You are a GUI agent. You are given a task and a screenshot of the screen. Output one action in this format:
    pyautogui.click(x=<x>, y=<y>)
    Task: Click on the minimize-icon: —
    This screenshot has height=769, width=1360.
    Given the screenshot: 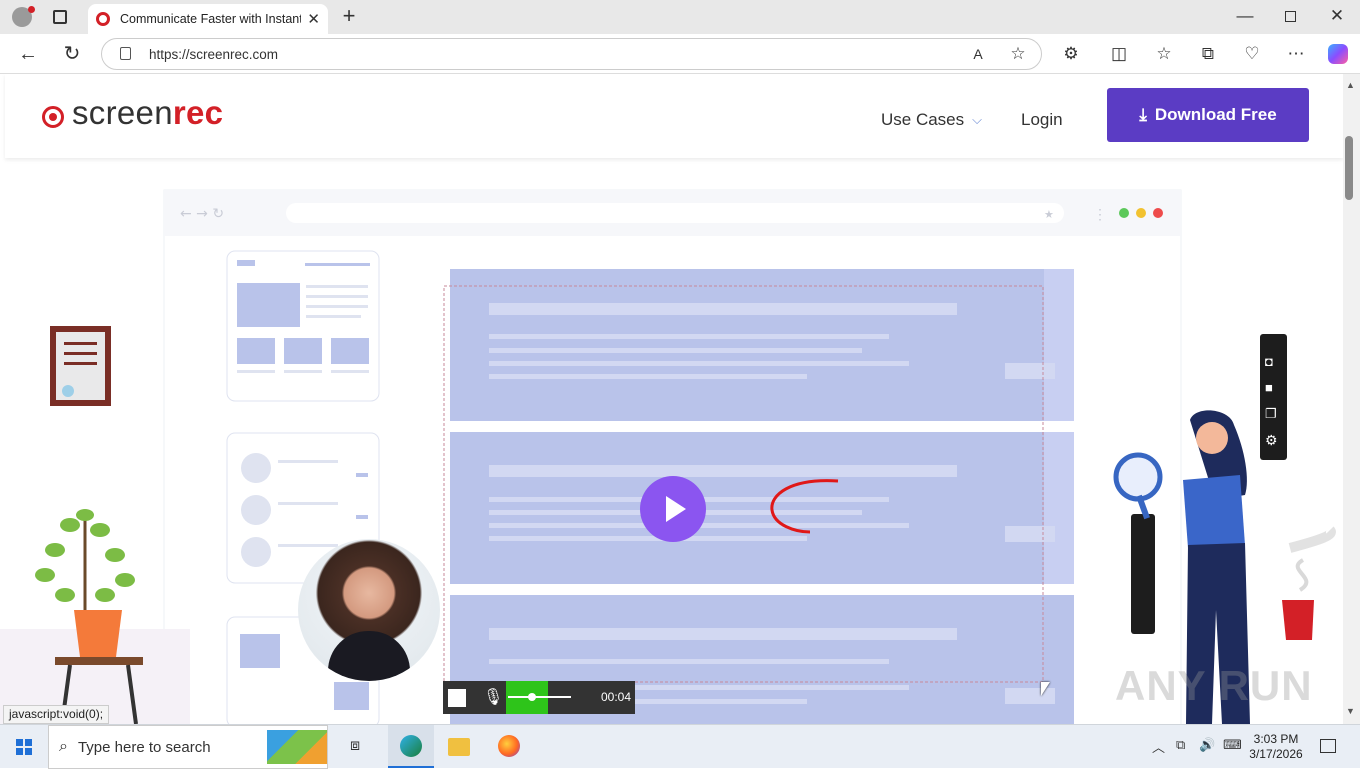 What is the action you would take?
    pyautogui.click(x=1245, y=16)
    